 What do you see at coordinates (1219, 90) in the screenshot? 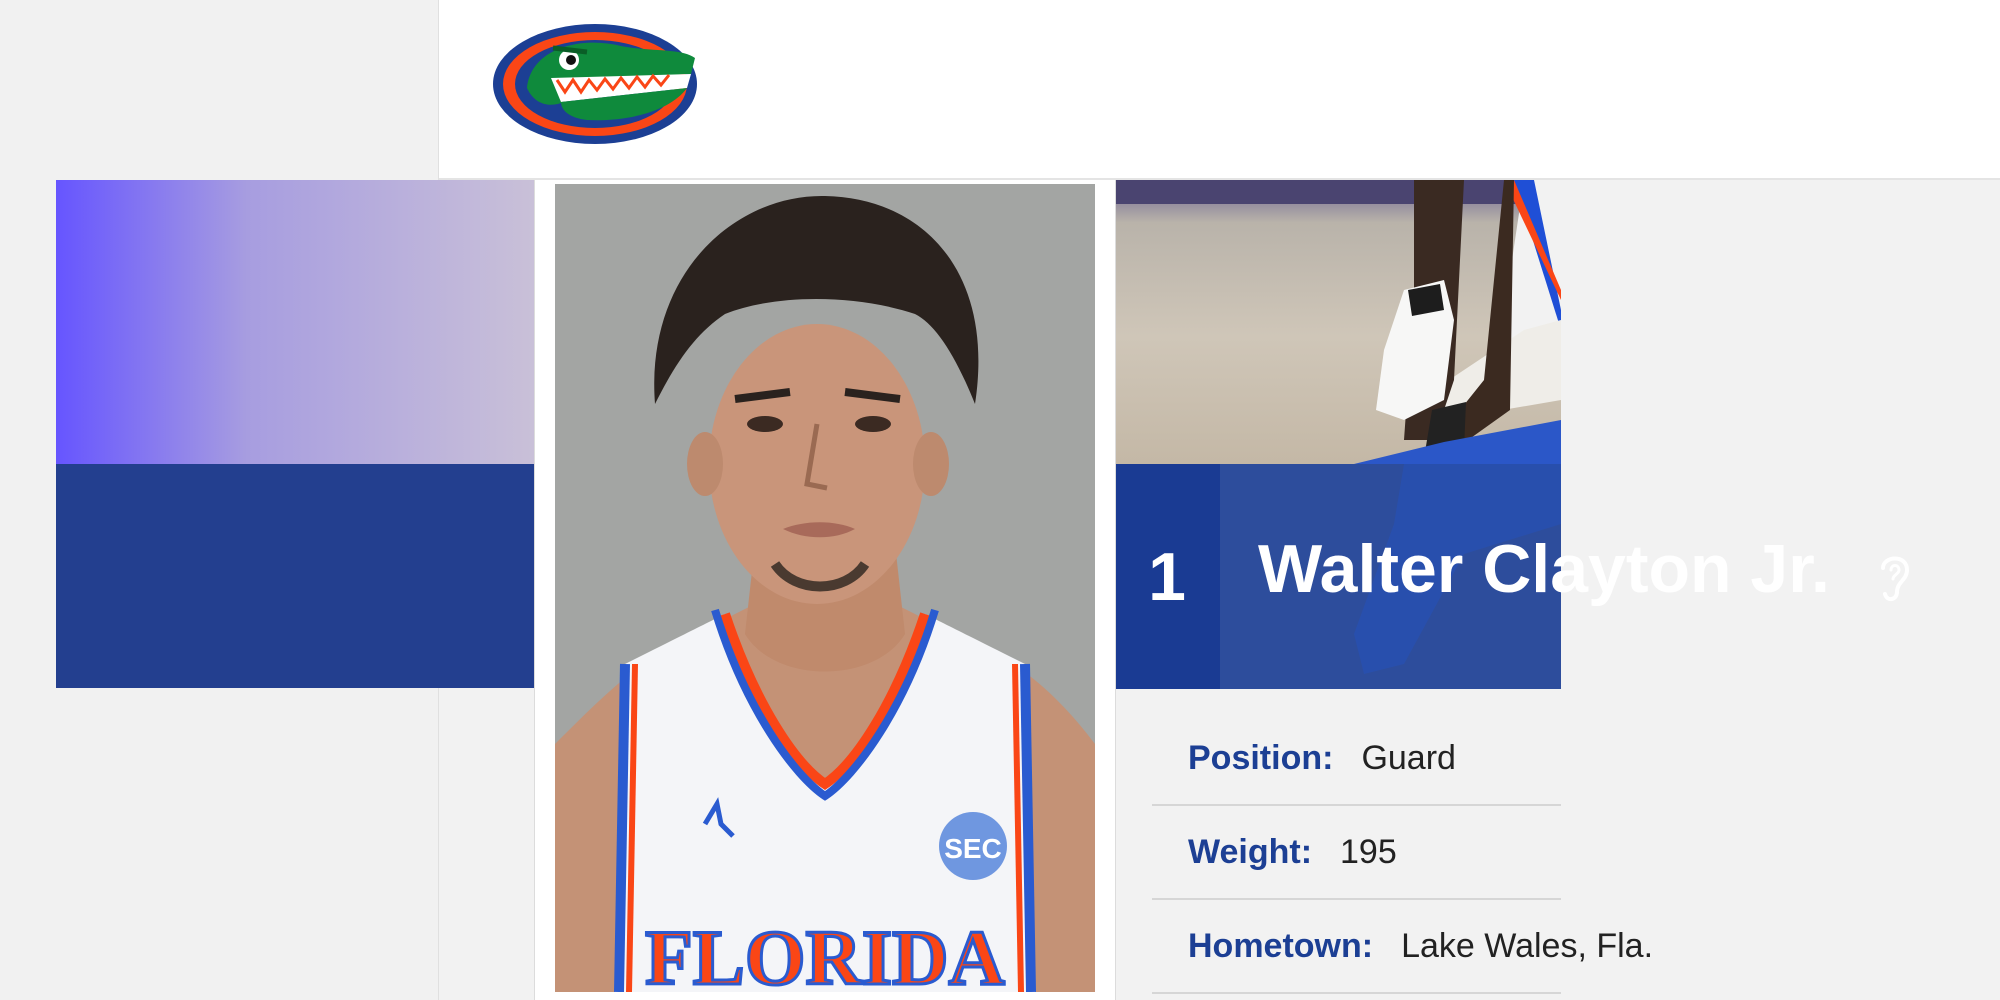
I see `site-header` at bounding box center [1219, 90].